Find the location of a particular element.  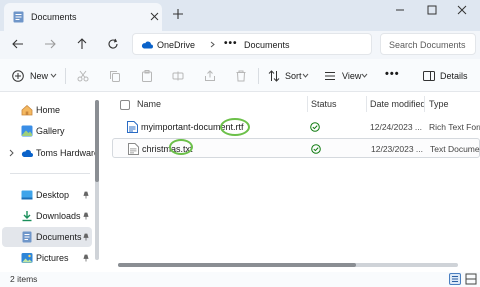

column-header-status: Status is located at coordinates (324, 104).